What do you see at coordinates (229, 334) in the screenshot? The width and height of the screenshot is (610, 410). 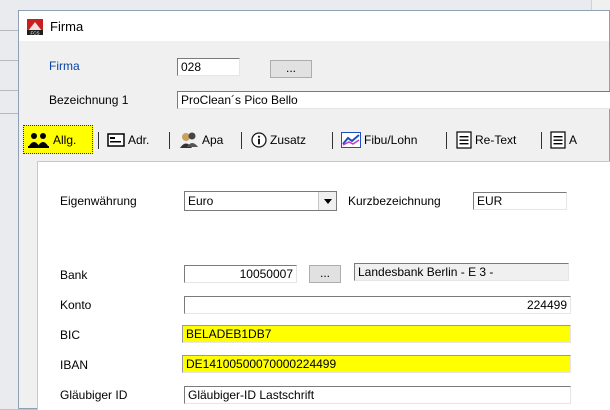 I see `bic-value: BELADEB1DB7` at bounding box center [229, 334].